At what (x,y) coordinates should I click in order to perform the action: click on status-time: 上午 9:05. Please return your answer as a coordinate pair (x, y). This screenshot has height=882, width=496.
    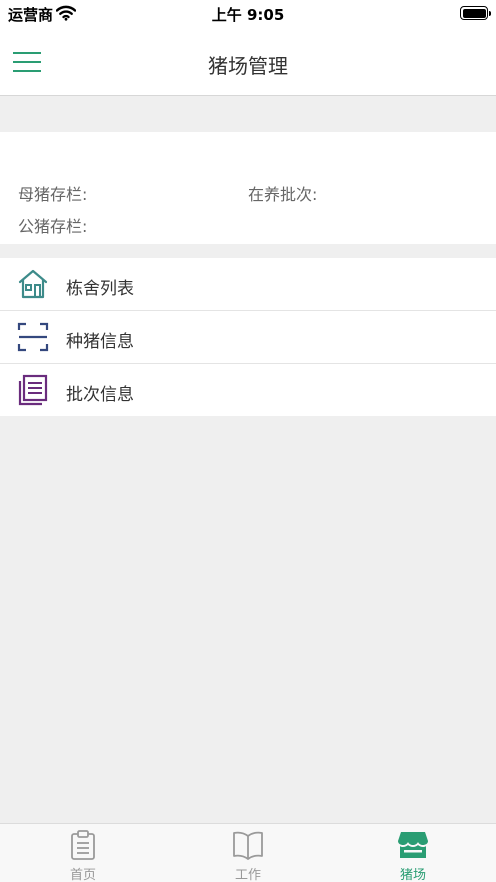
    Looking at the image, I should click on (248, 15).